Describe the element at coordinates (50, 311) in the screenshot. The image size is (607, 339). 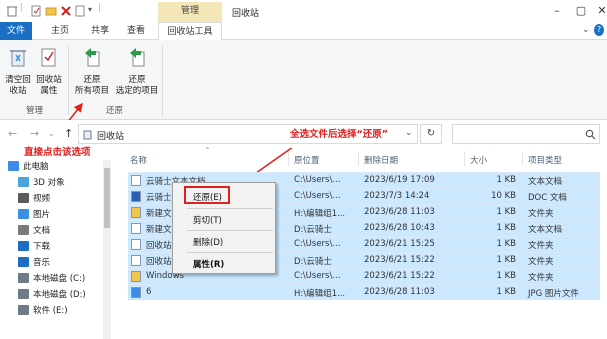
I see `nav-item-label: 软件 (E:)` at that location.